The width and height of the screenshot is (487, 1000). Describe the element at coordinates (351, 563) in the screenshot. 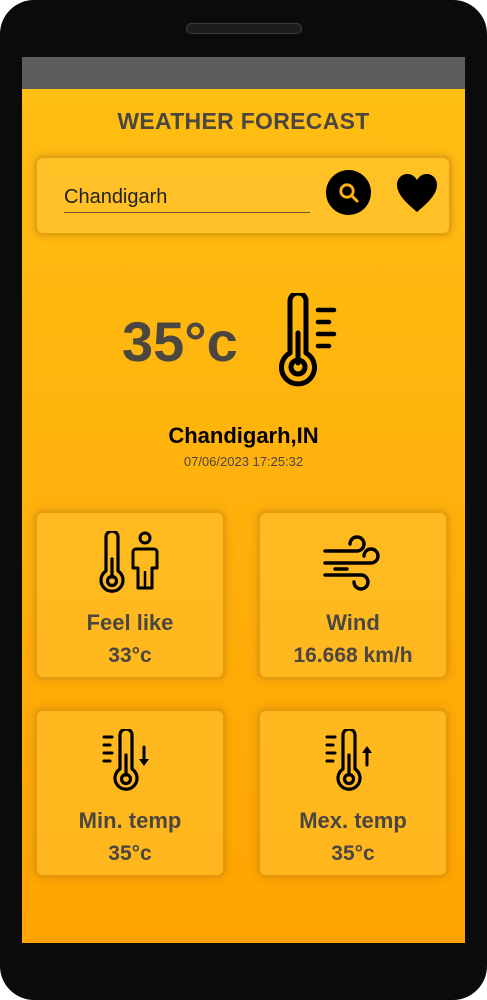

I see `wind-icon` at that location.